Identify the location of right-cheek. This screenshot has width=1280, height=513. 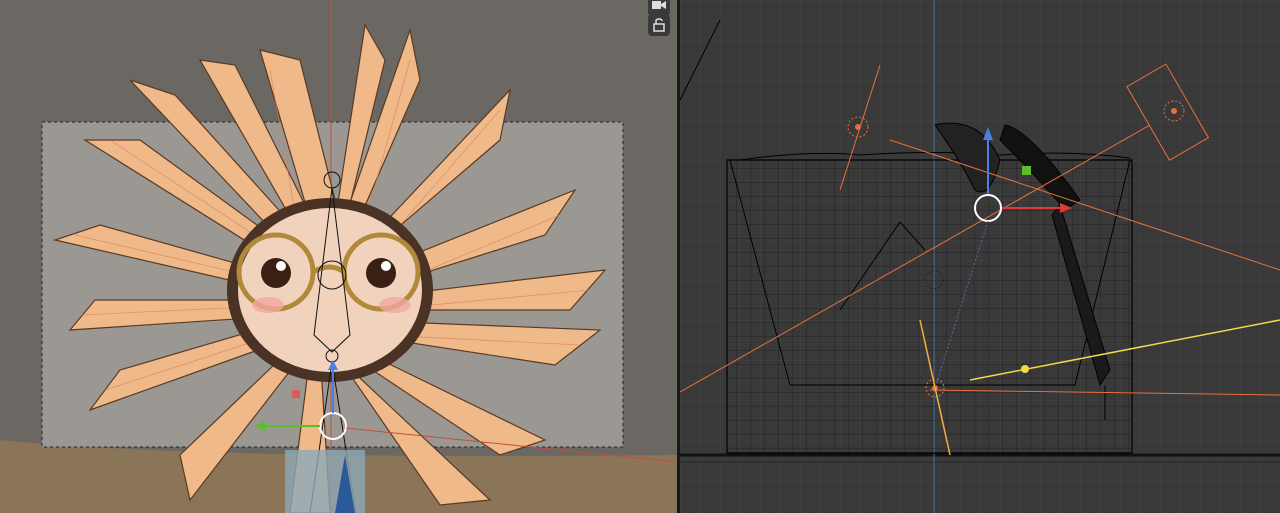
(395, 305).